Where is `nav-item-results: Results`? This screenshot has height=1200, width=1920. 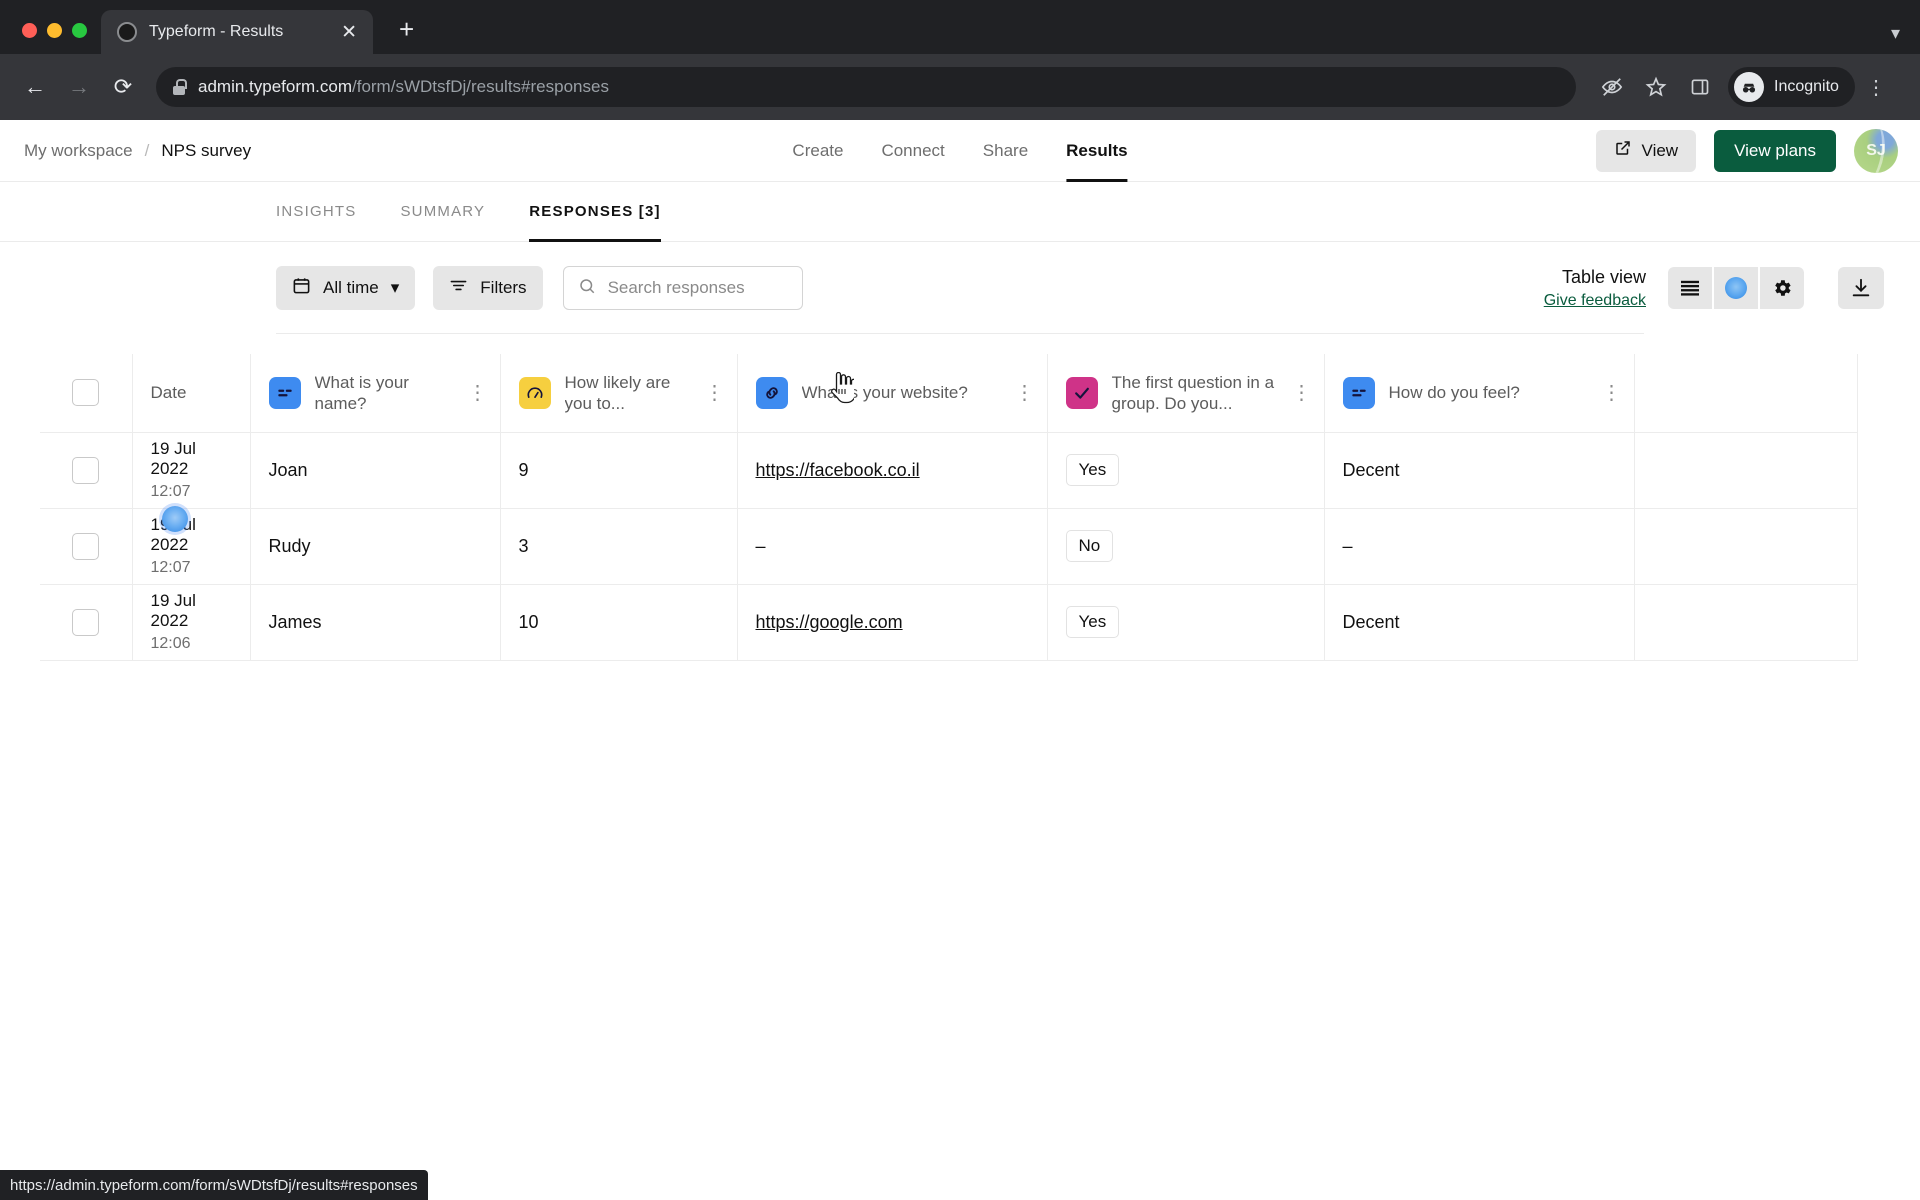 nav-item-results: Results is located at coordinates (1097, 151).